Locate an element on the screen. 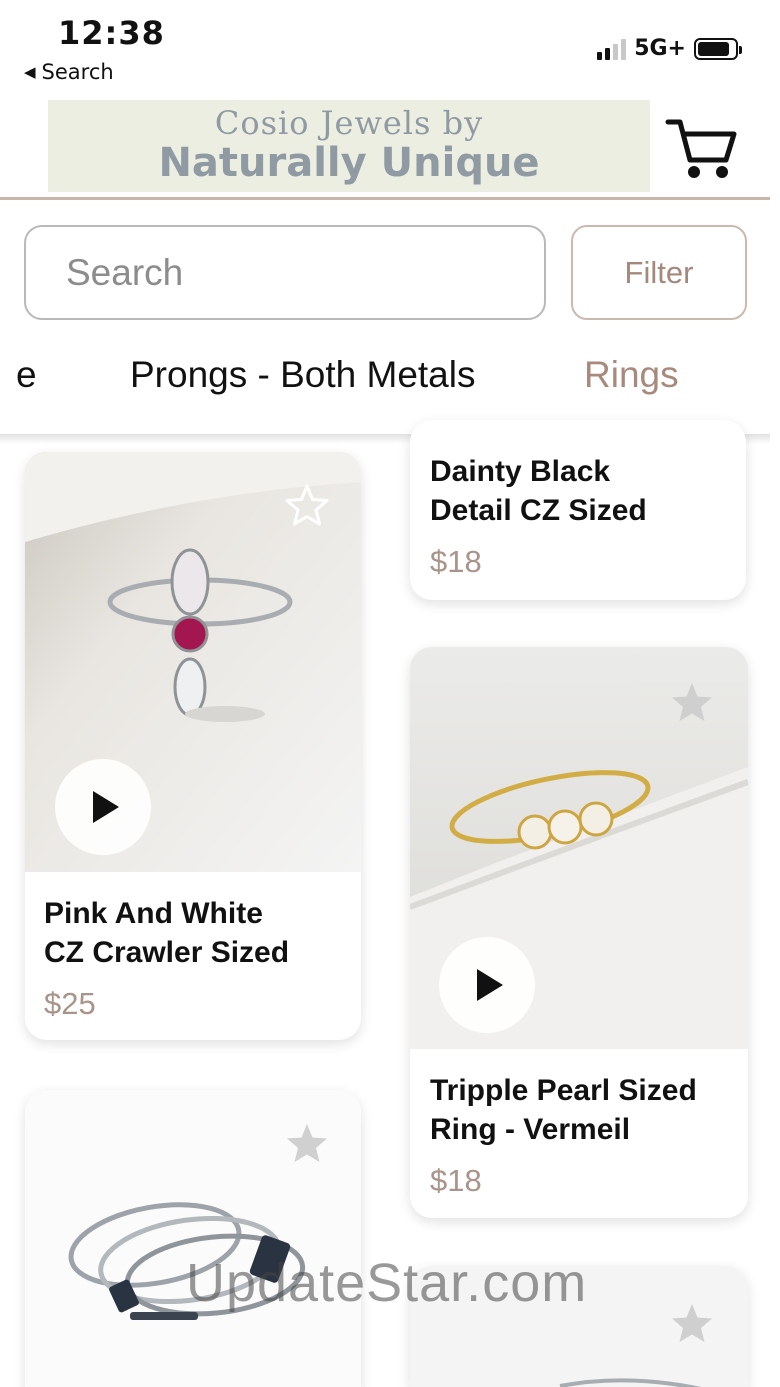 The image size is (780, 1387). back-to-search-link: ◀ Search is located at coordinates (69, 72).